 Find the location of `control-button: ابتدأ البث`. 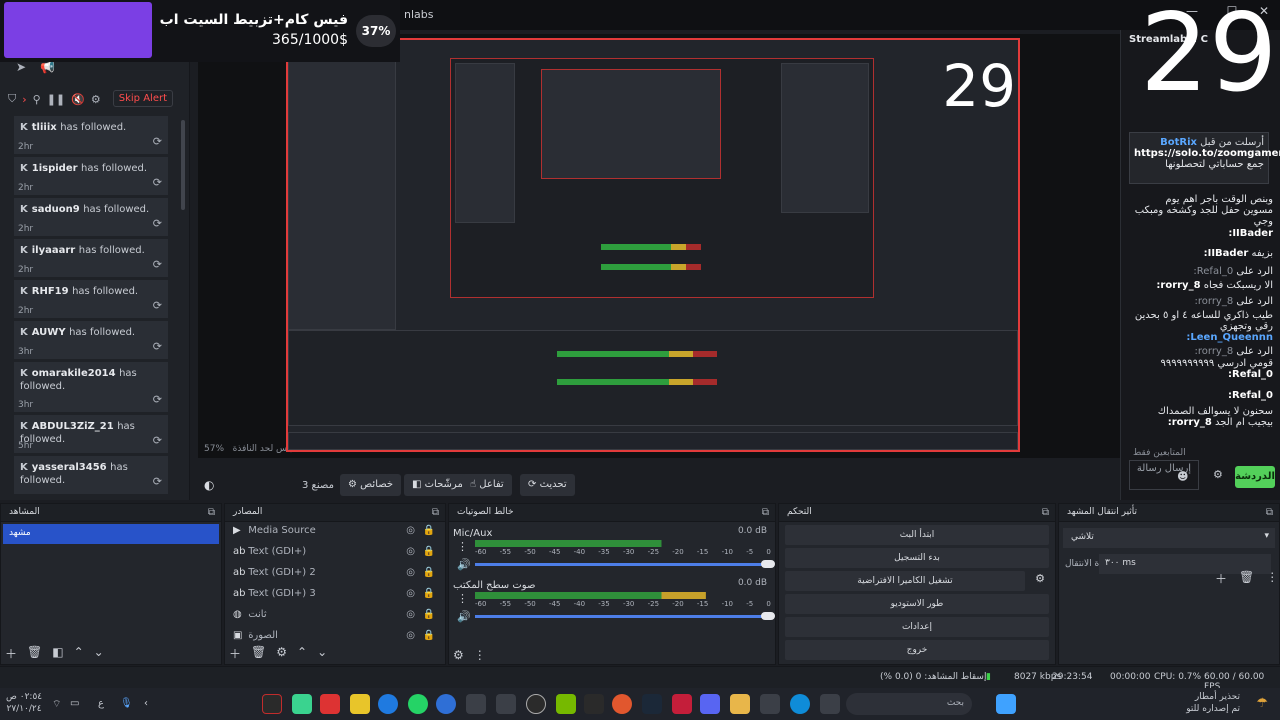

control-button: ابتدأ البث is located at coordinates (917, 535).